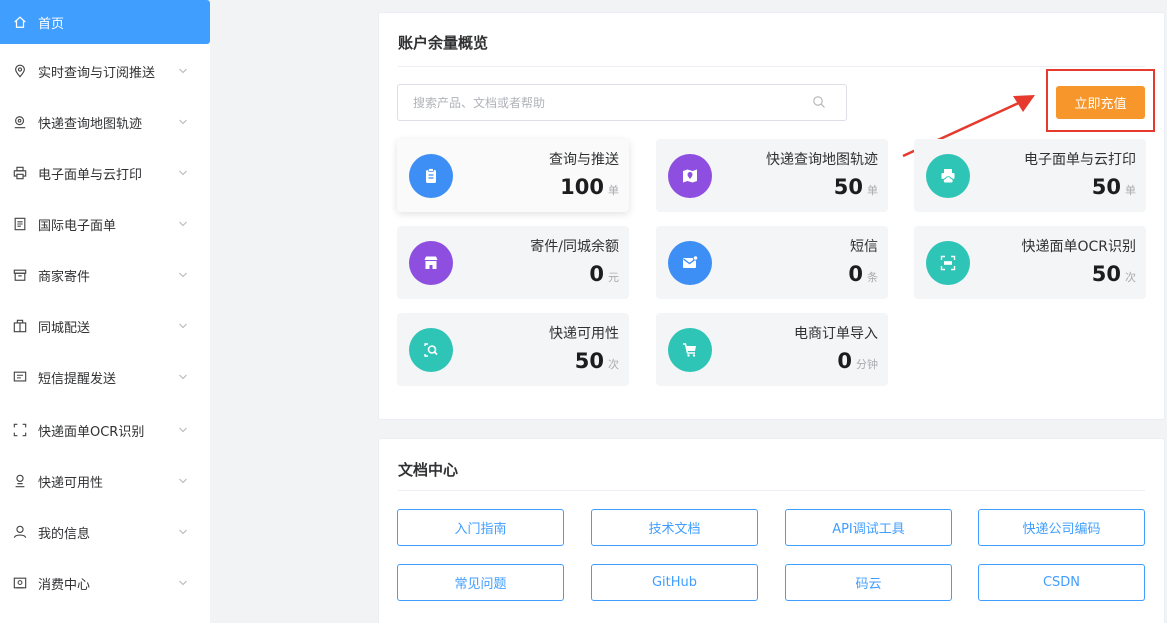 Image resolution: width=1167 pixels, height=623 pixels. I want to click on message-icon, so click(20, 377).